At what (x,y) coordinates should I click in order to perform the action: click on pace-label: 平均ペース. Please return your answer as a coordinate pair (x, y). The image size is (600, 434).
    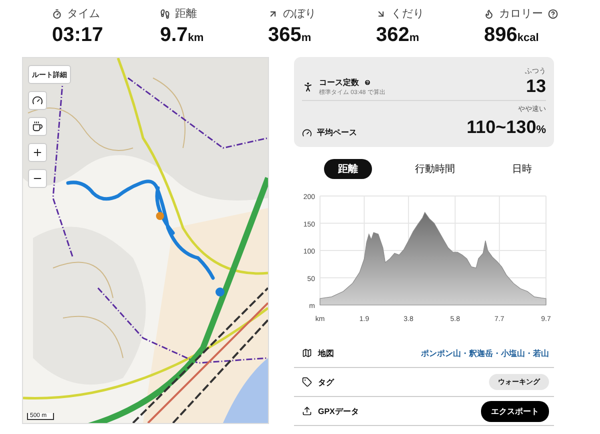
    Looking at the image, I should click on (337, 132).